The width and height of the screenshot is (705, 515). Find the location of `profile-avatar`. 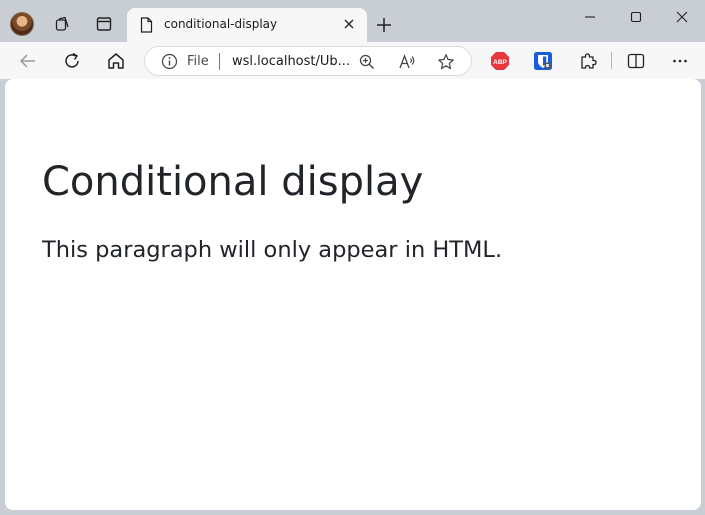

profile-avatar is located at coordinates (22, 24).